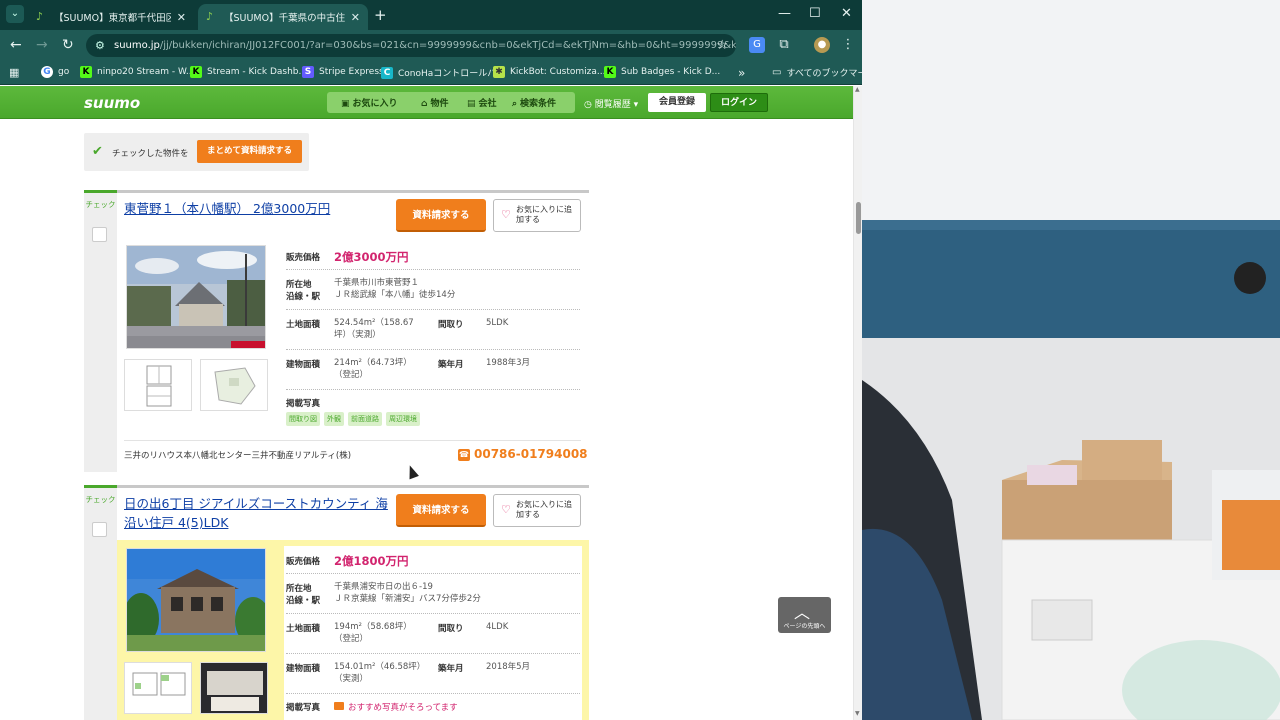 The height and width of the screenshot is (720, 1280). What do you see at coordinates (42, 45) in the screenshot?
I see `forward-icon: →` at bounding box center [42, 45].